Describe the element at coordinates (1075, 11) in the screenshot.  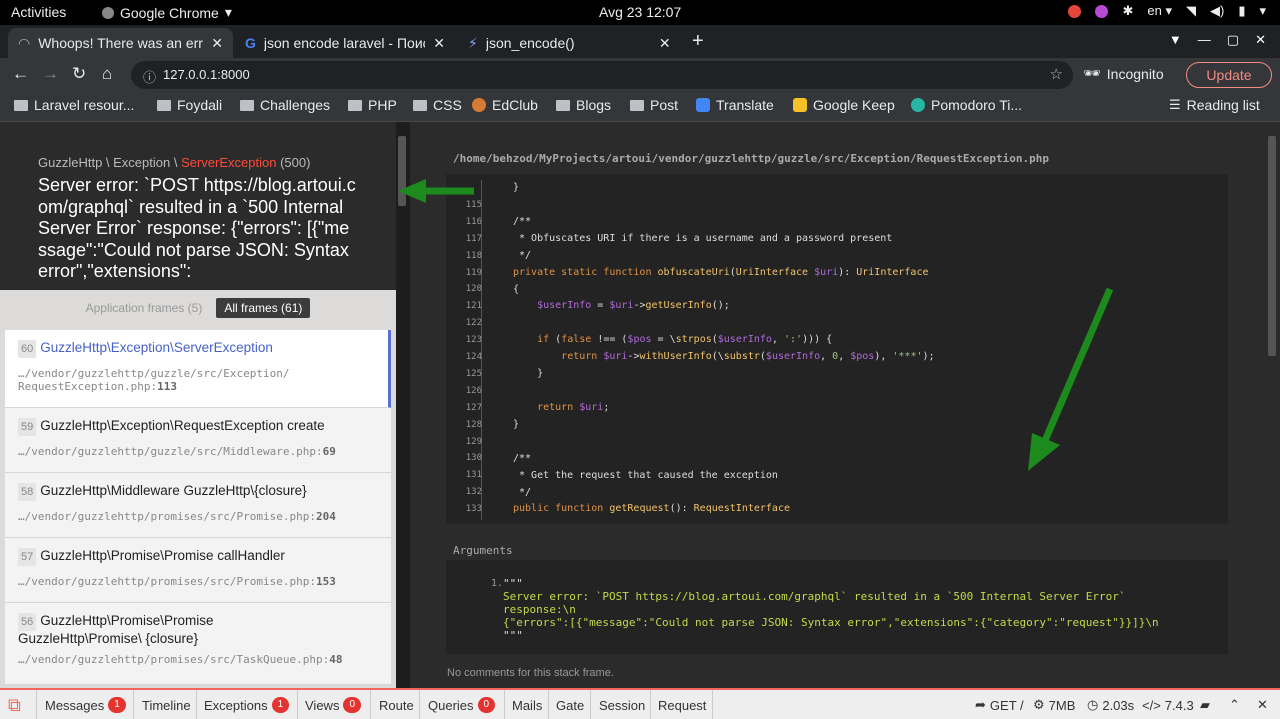
I see `chrome-tray-icon` at that location.